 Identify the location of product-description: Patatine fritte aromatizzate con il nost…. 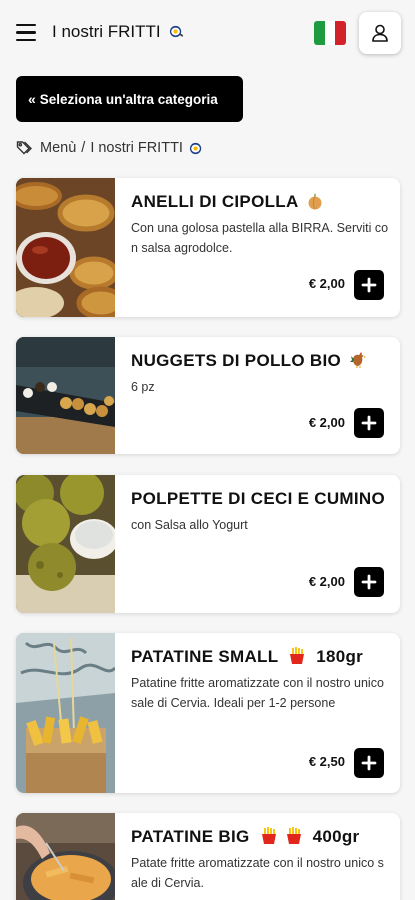
(257, 693).